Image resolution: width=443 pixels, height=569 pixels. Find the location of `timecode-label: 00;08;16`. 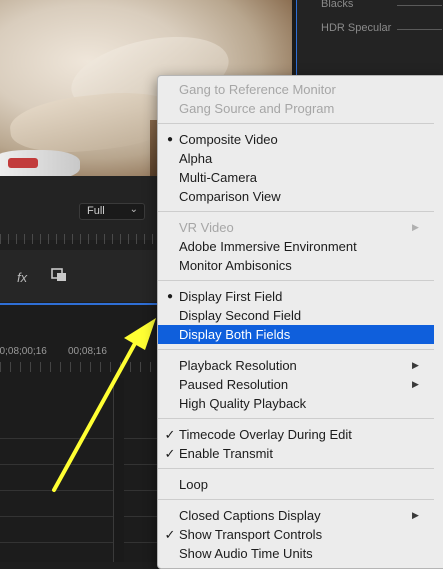

timecode-label: 00;08;16 is located at coordinates (87, 351).